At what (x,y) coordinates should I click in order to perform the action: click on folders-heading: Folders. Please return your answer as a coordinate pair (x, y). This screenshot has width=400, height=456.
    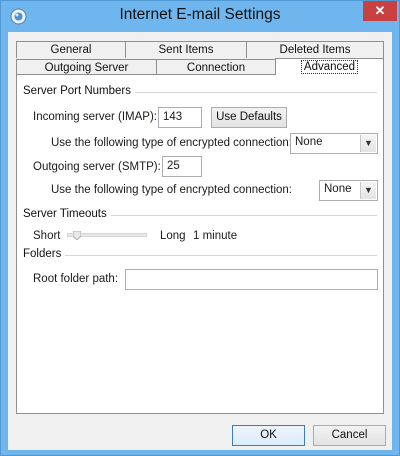
    Looking at the image, I should click on (44, 254).